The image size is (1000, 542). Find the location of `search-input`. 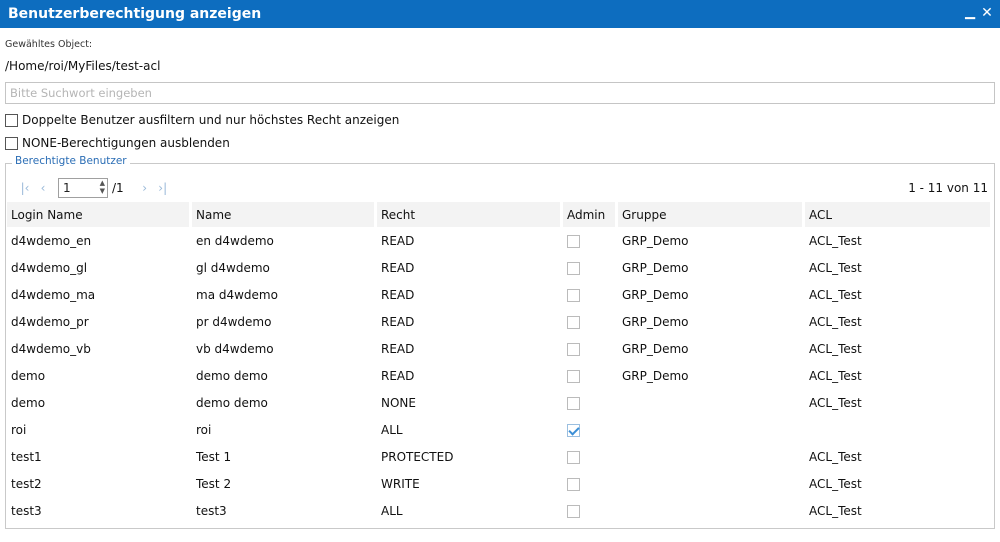

search-input is located at coordinates (500, 93).